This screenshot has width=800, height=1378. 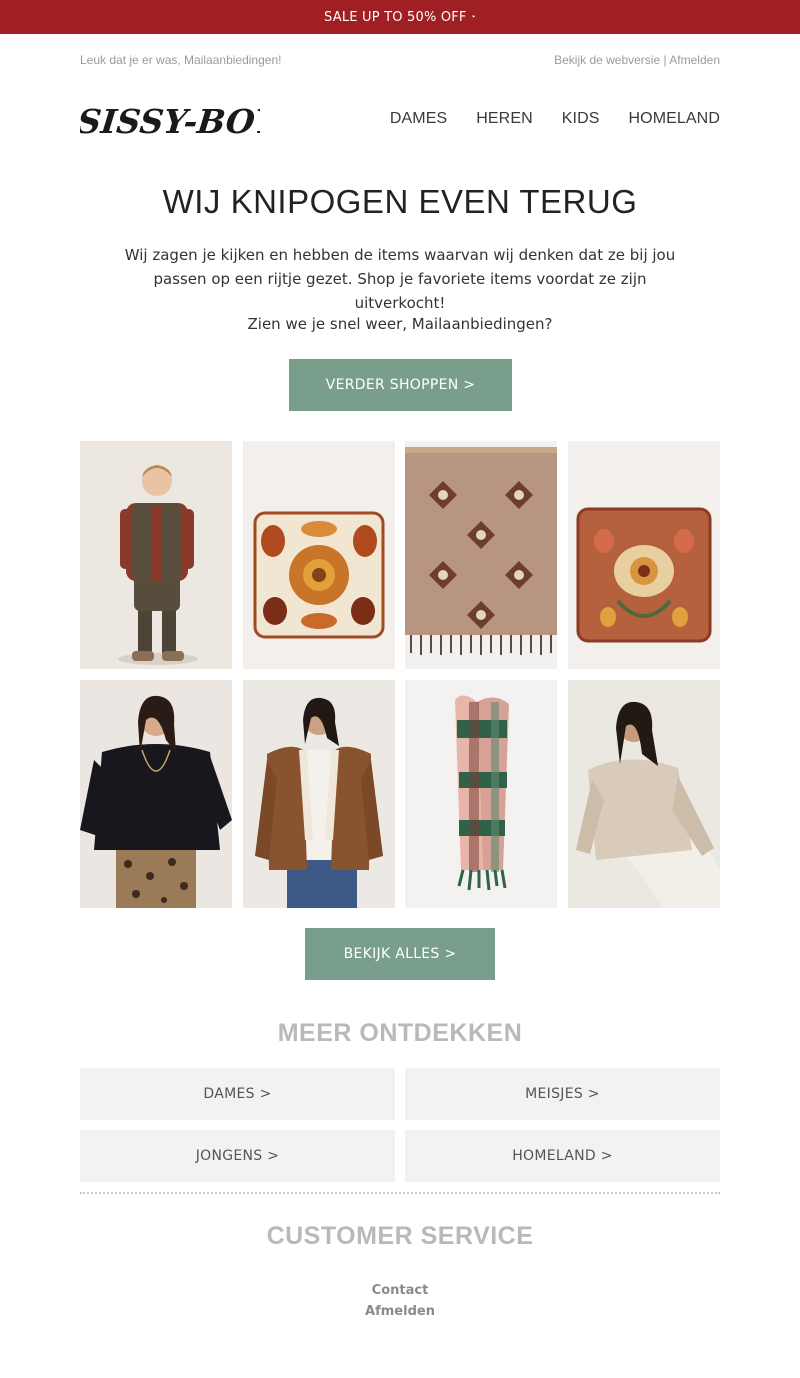 What do you see at coordinates (504, 119) in the screenshot?
I see `nav-item-heren: HEREN` at bounding box center [504, 119].